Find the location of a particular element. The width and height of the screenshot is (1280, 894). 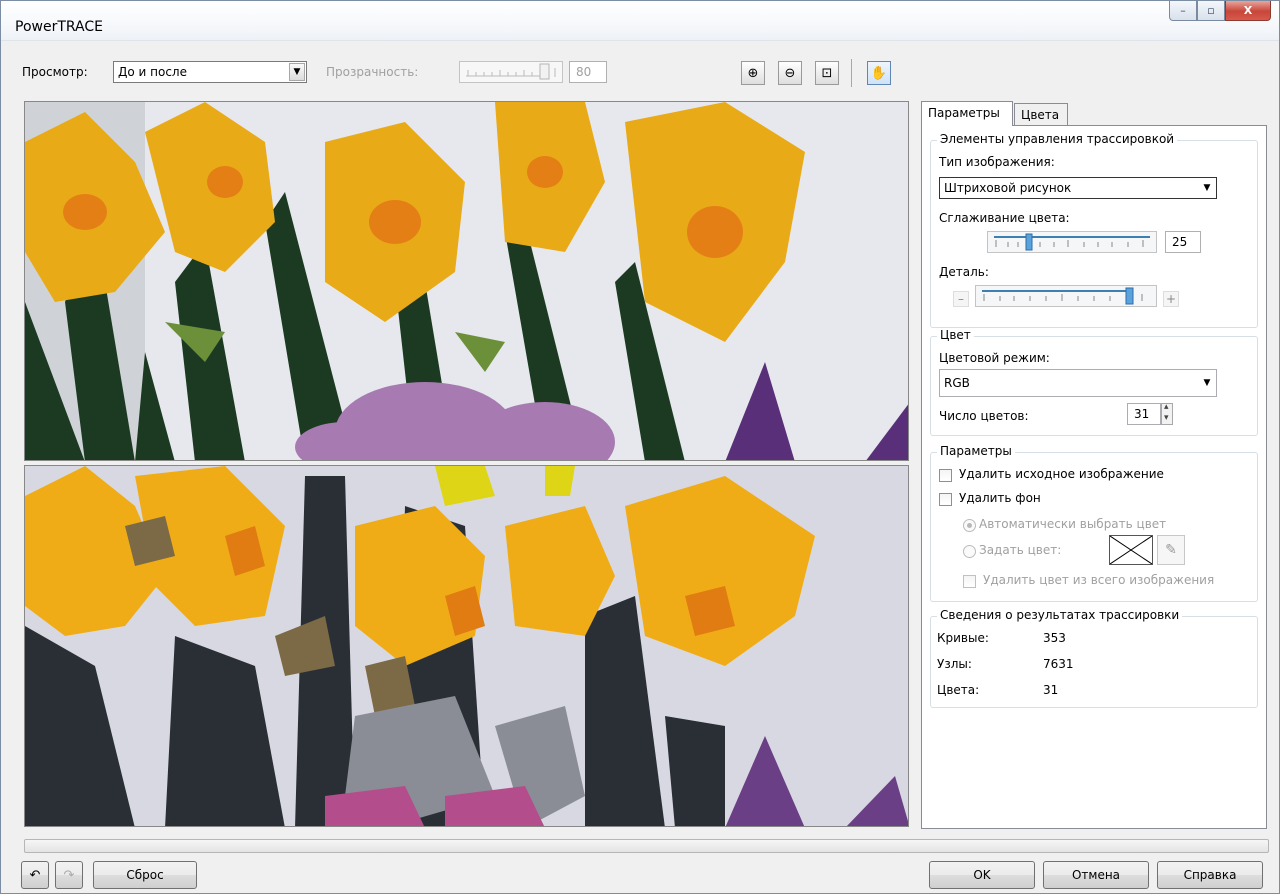

hand-icon: ✋ is located at coordinates (879, 73).